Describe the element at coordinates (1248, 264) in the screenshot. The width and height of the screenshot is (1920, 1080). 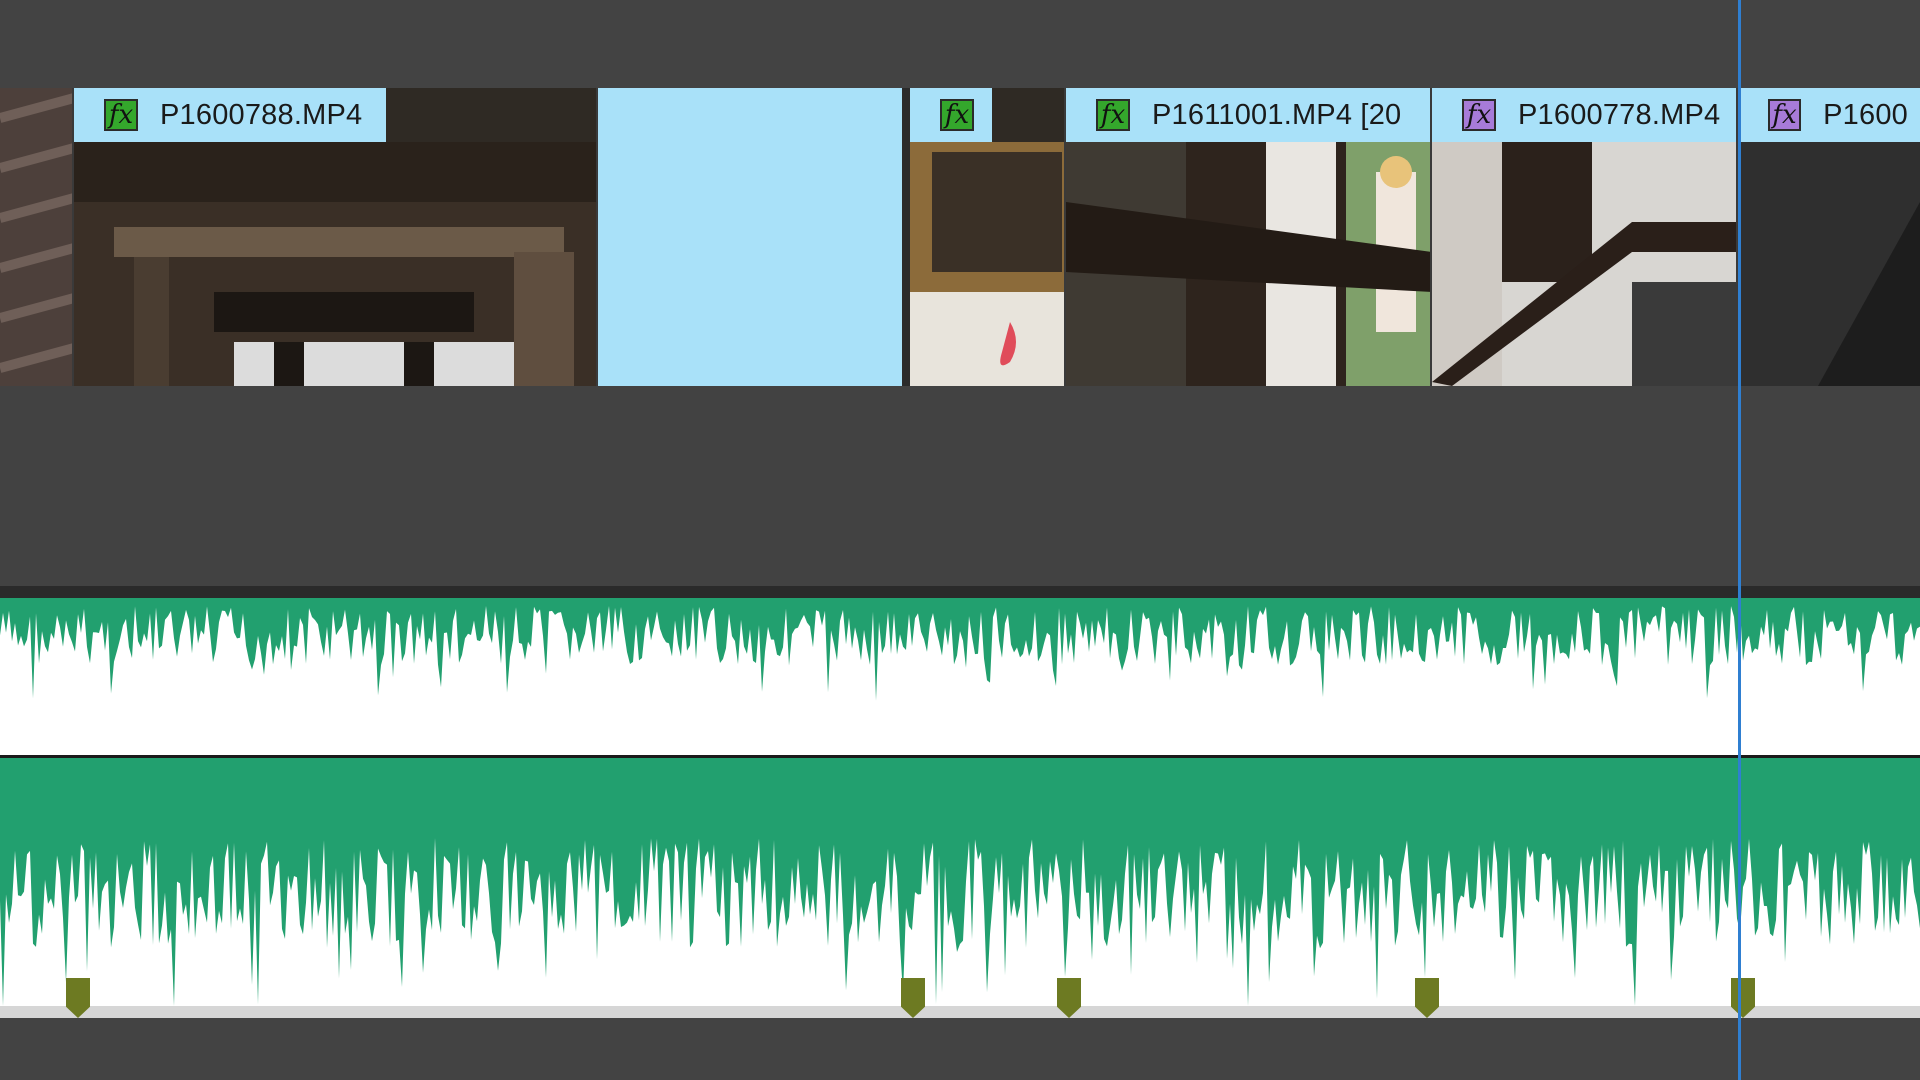
I see `clip-thumbnail-woman-doorway` at that location.